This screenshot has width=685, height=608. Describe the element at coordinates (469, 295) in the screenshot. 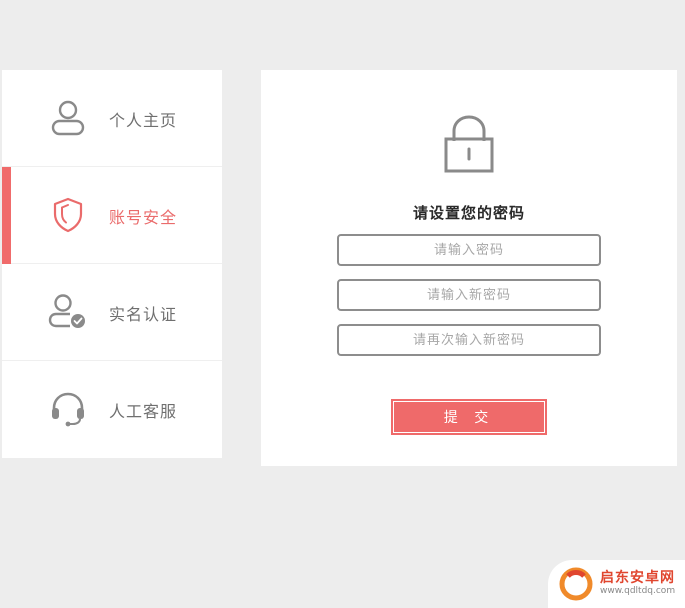

I see `new-password-input` at that location.